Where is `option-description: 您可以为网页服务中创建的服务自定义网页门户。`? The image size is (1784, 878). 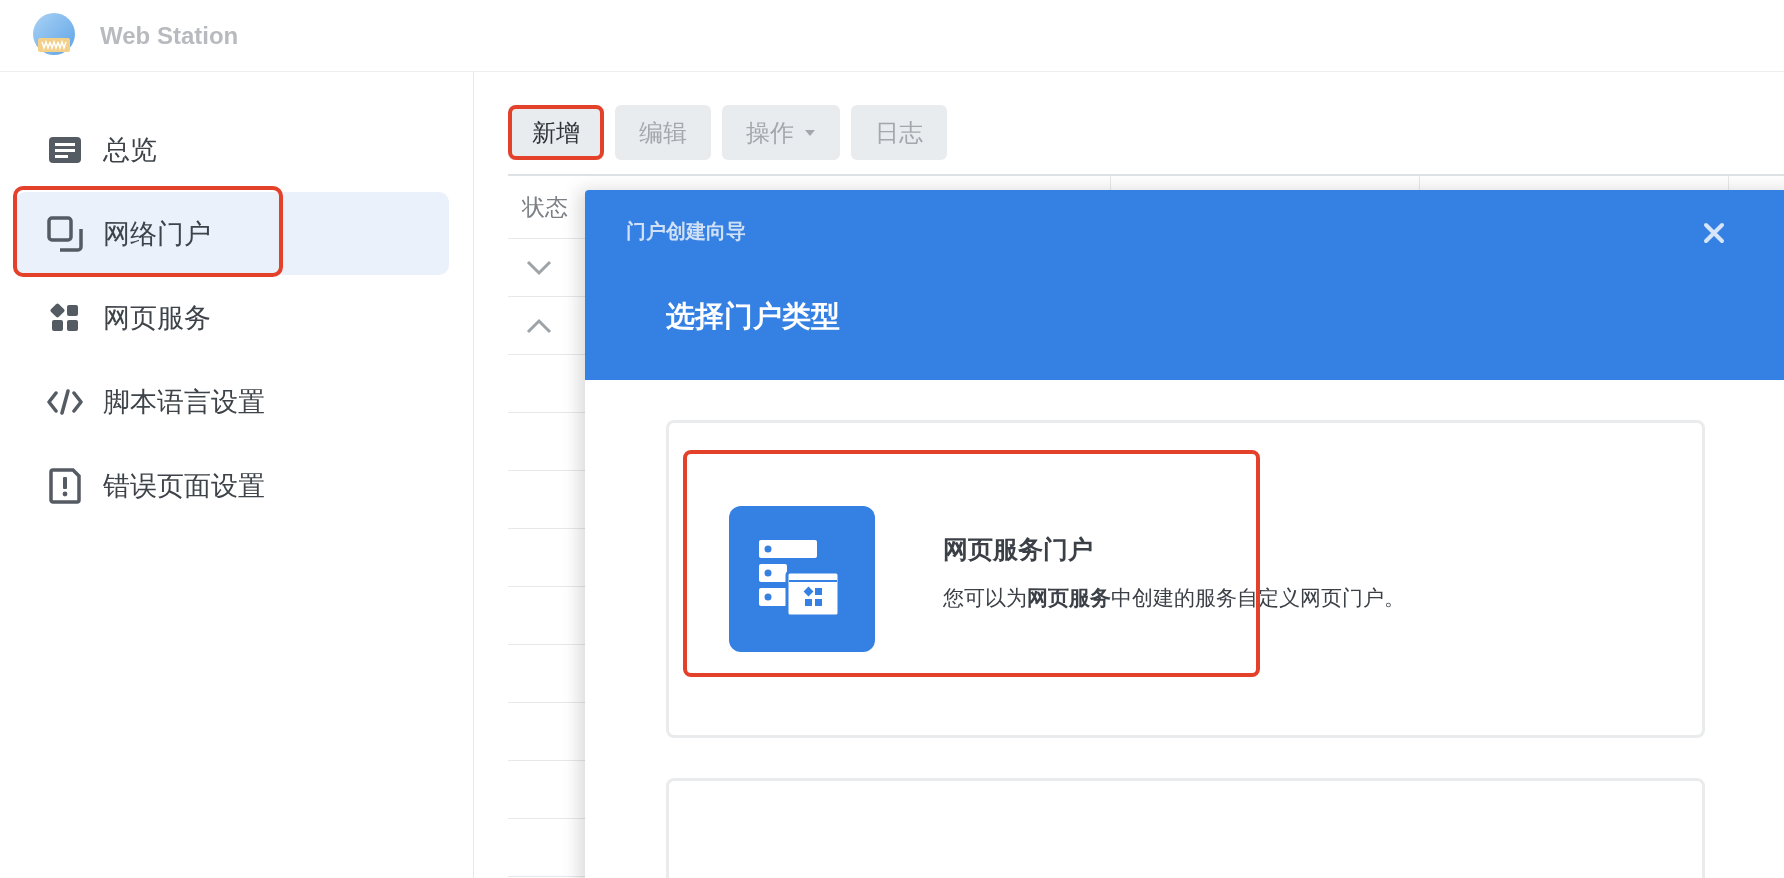 option-description: 您可以为网页服务中创建的服务自定义网页门户。 is located at coordinates (1174, 597).